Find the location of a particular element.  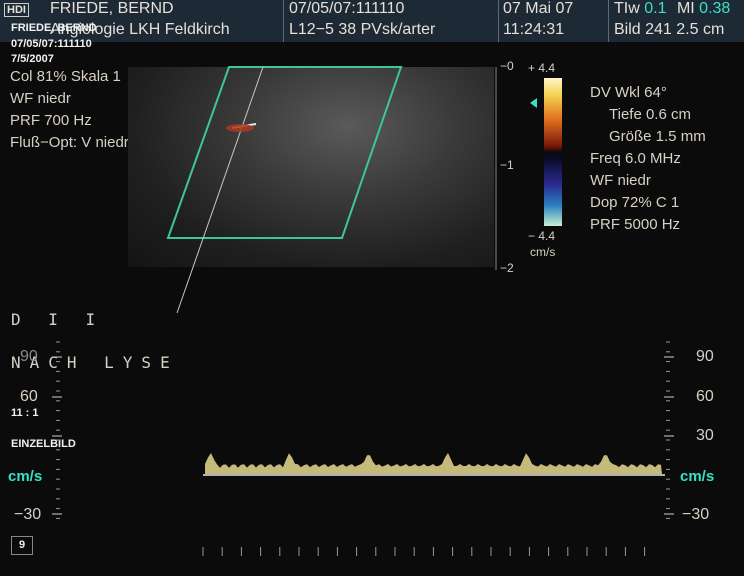

frame-number-badge: 9 is located at coordinates (22, 545).